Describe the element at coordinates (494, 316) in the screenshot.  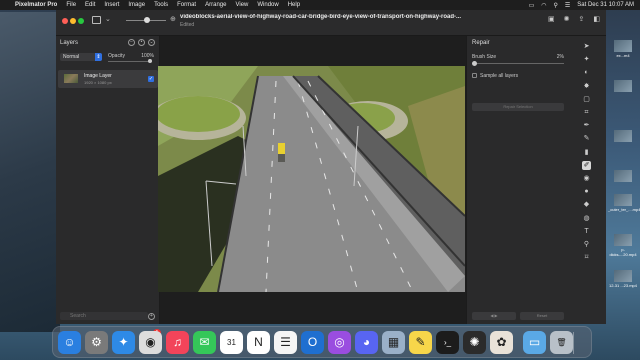
I see `prev-next-button: ◀ ▶` at that location.